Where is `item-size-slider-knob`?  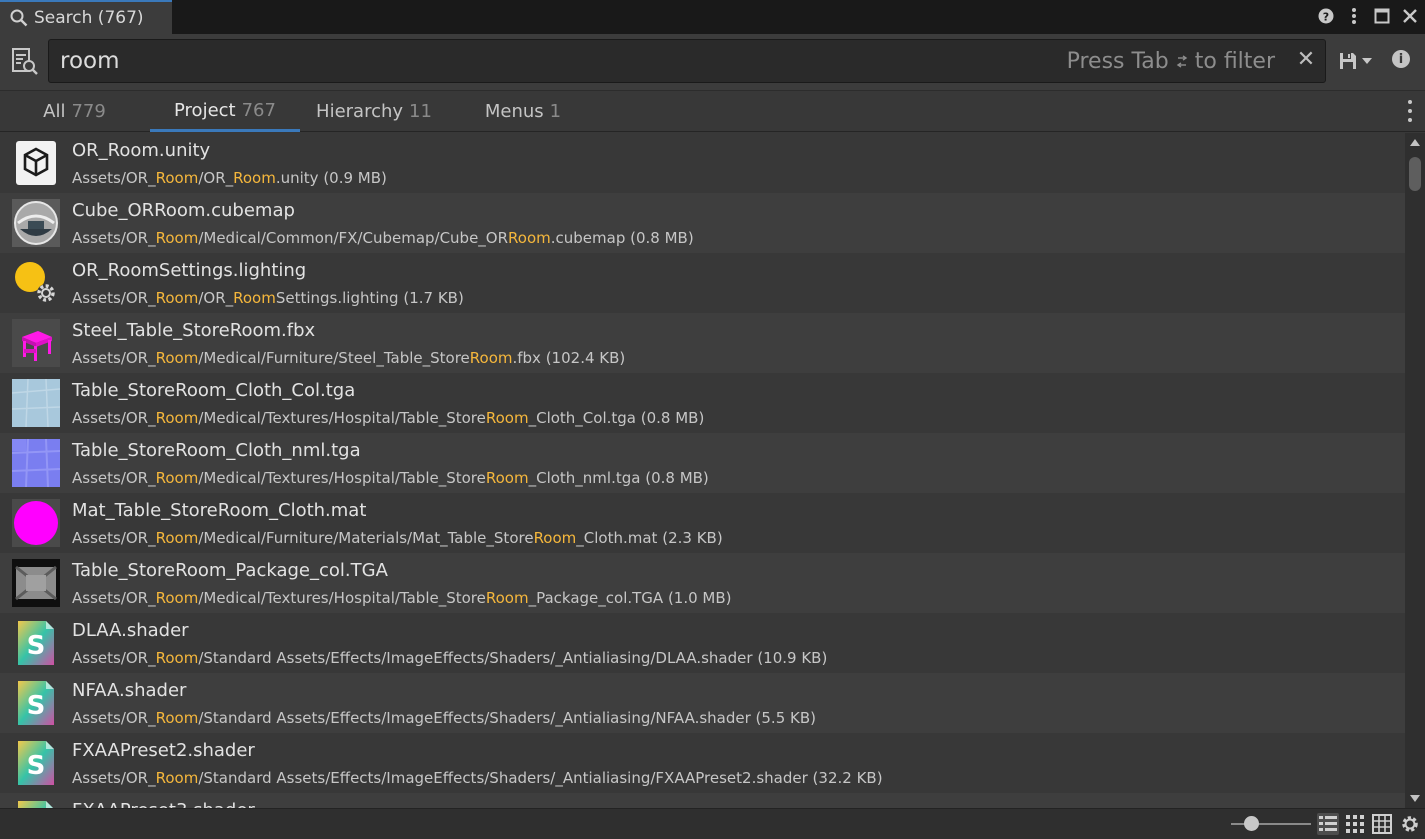
item-size-slider-knob is located at coordinates (1251, 823).